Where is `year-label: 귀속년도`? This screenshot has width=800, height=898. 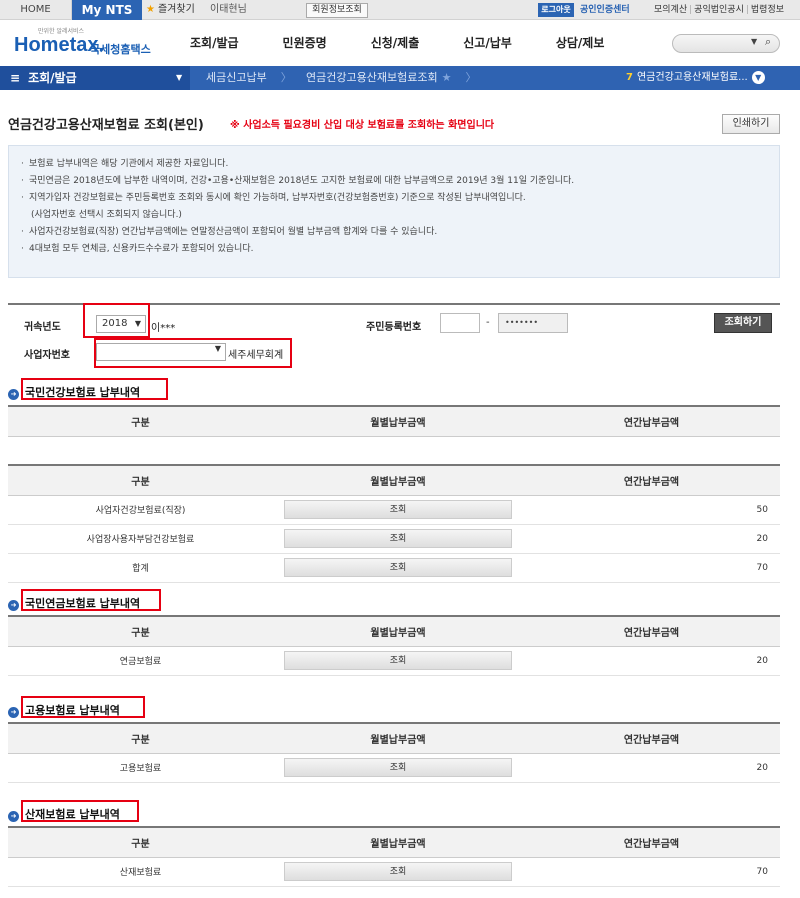 year-label: 귀속년도 is located at coordinates (42, 327).